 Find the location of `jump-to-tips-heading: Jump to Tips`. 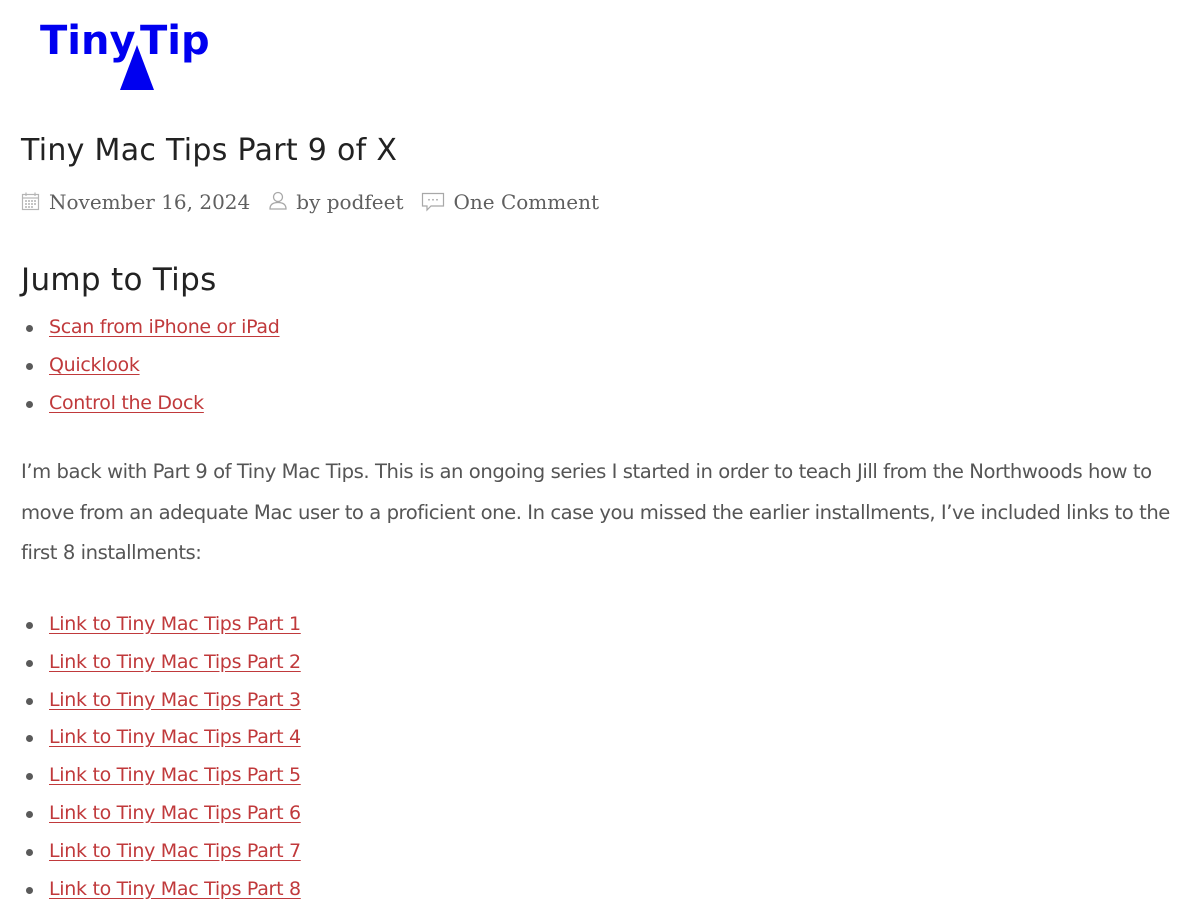

jump-to-tips-heading: Jump to Tips is located at coordinates (119, 280).